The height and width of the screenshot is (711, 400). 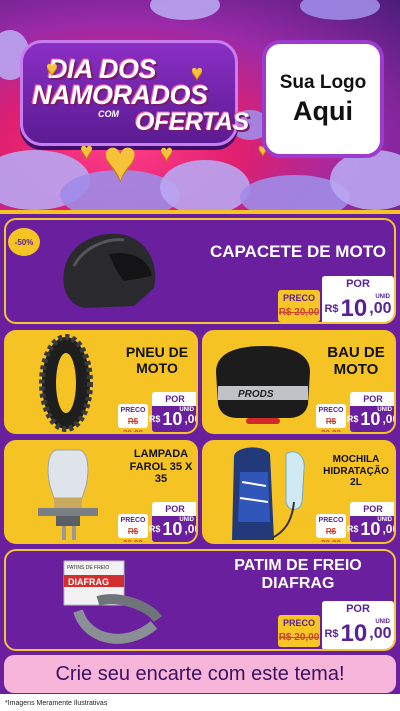 I want to click on hero-title-line3: OFERTAS, so click(x=192, y=122).